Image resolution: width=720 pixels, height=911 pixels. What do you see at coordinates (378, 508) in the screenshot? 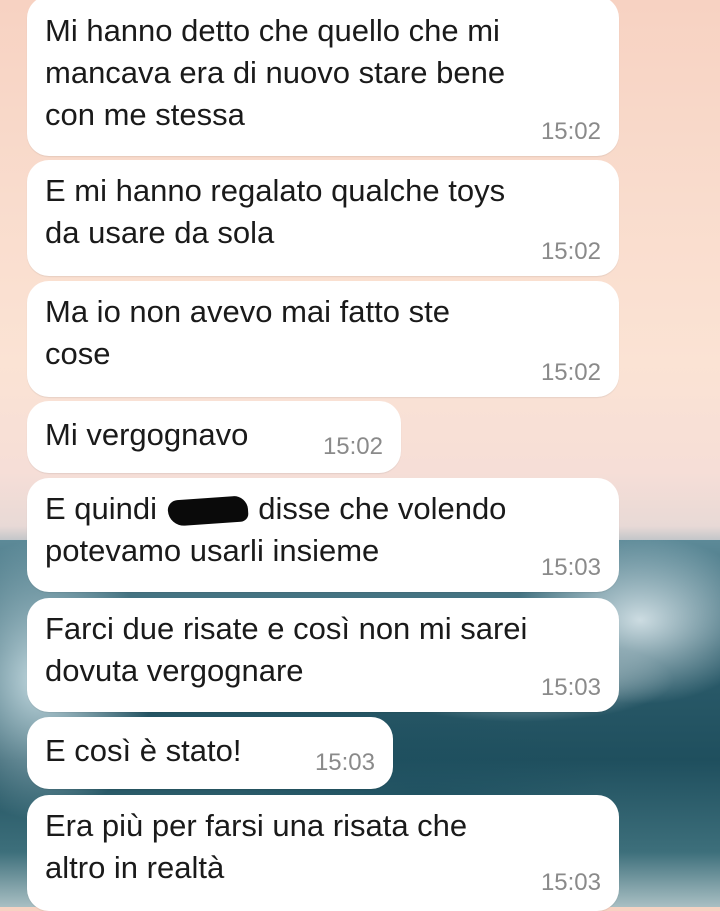
I see `message-text-part: disse che volendo` at bounding box center [378, 508].